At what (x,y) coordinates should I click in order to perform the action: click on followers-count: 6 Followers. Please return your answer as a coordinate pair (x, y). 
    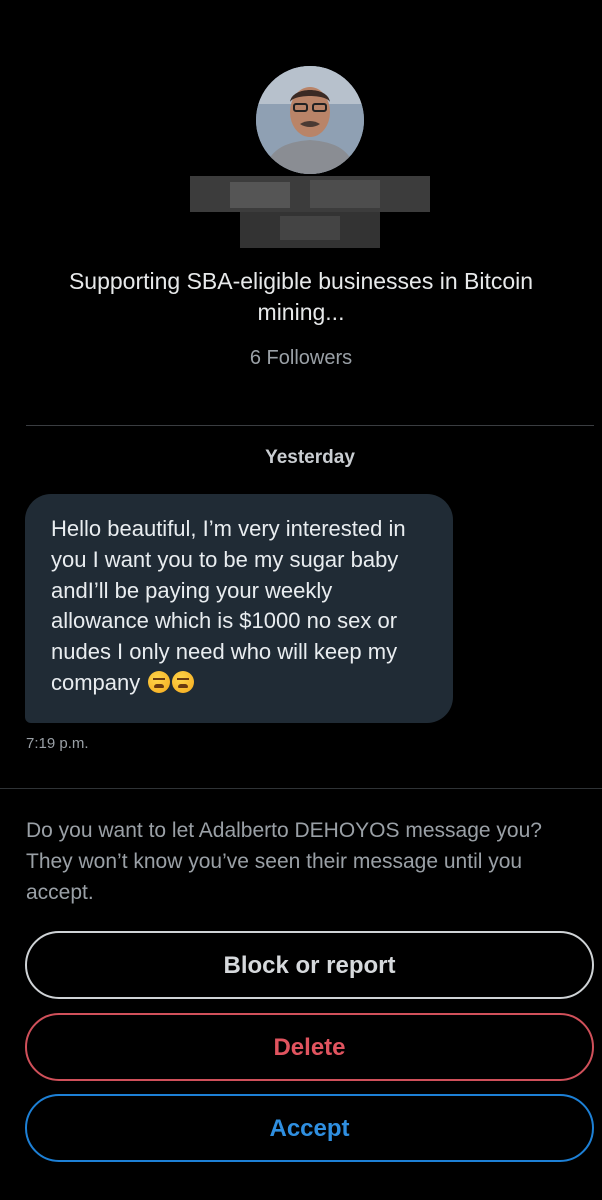
    Looking at the image, I should click on (301, 358).